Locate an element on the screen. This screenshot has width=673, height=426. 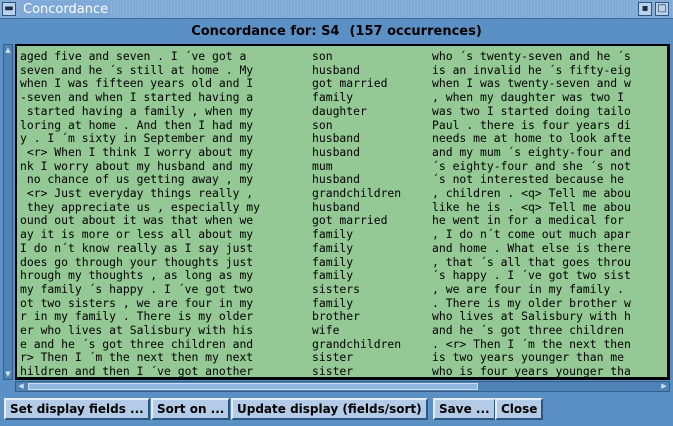
vertical-scrollbar: ▲ ▼ is located at coordinates (8, 212).